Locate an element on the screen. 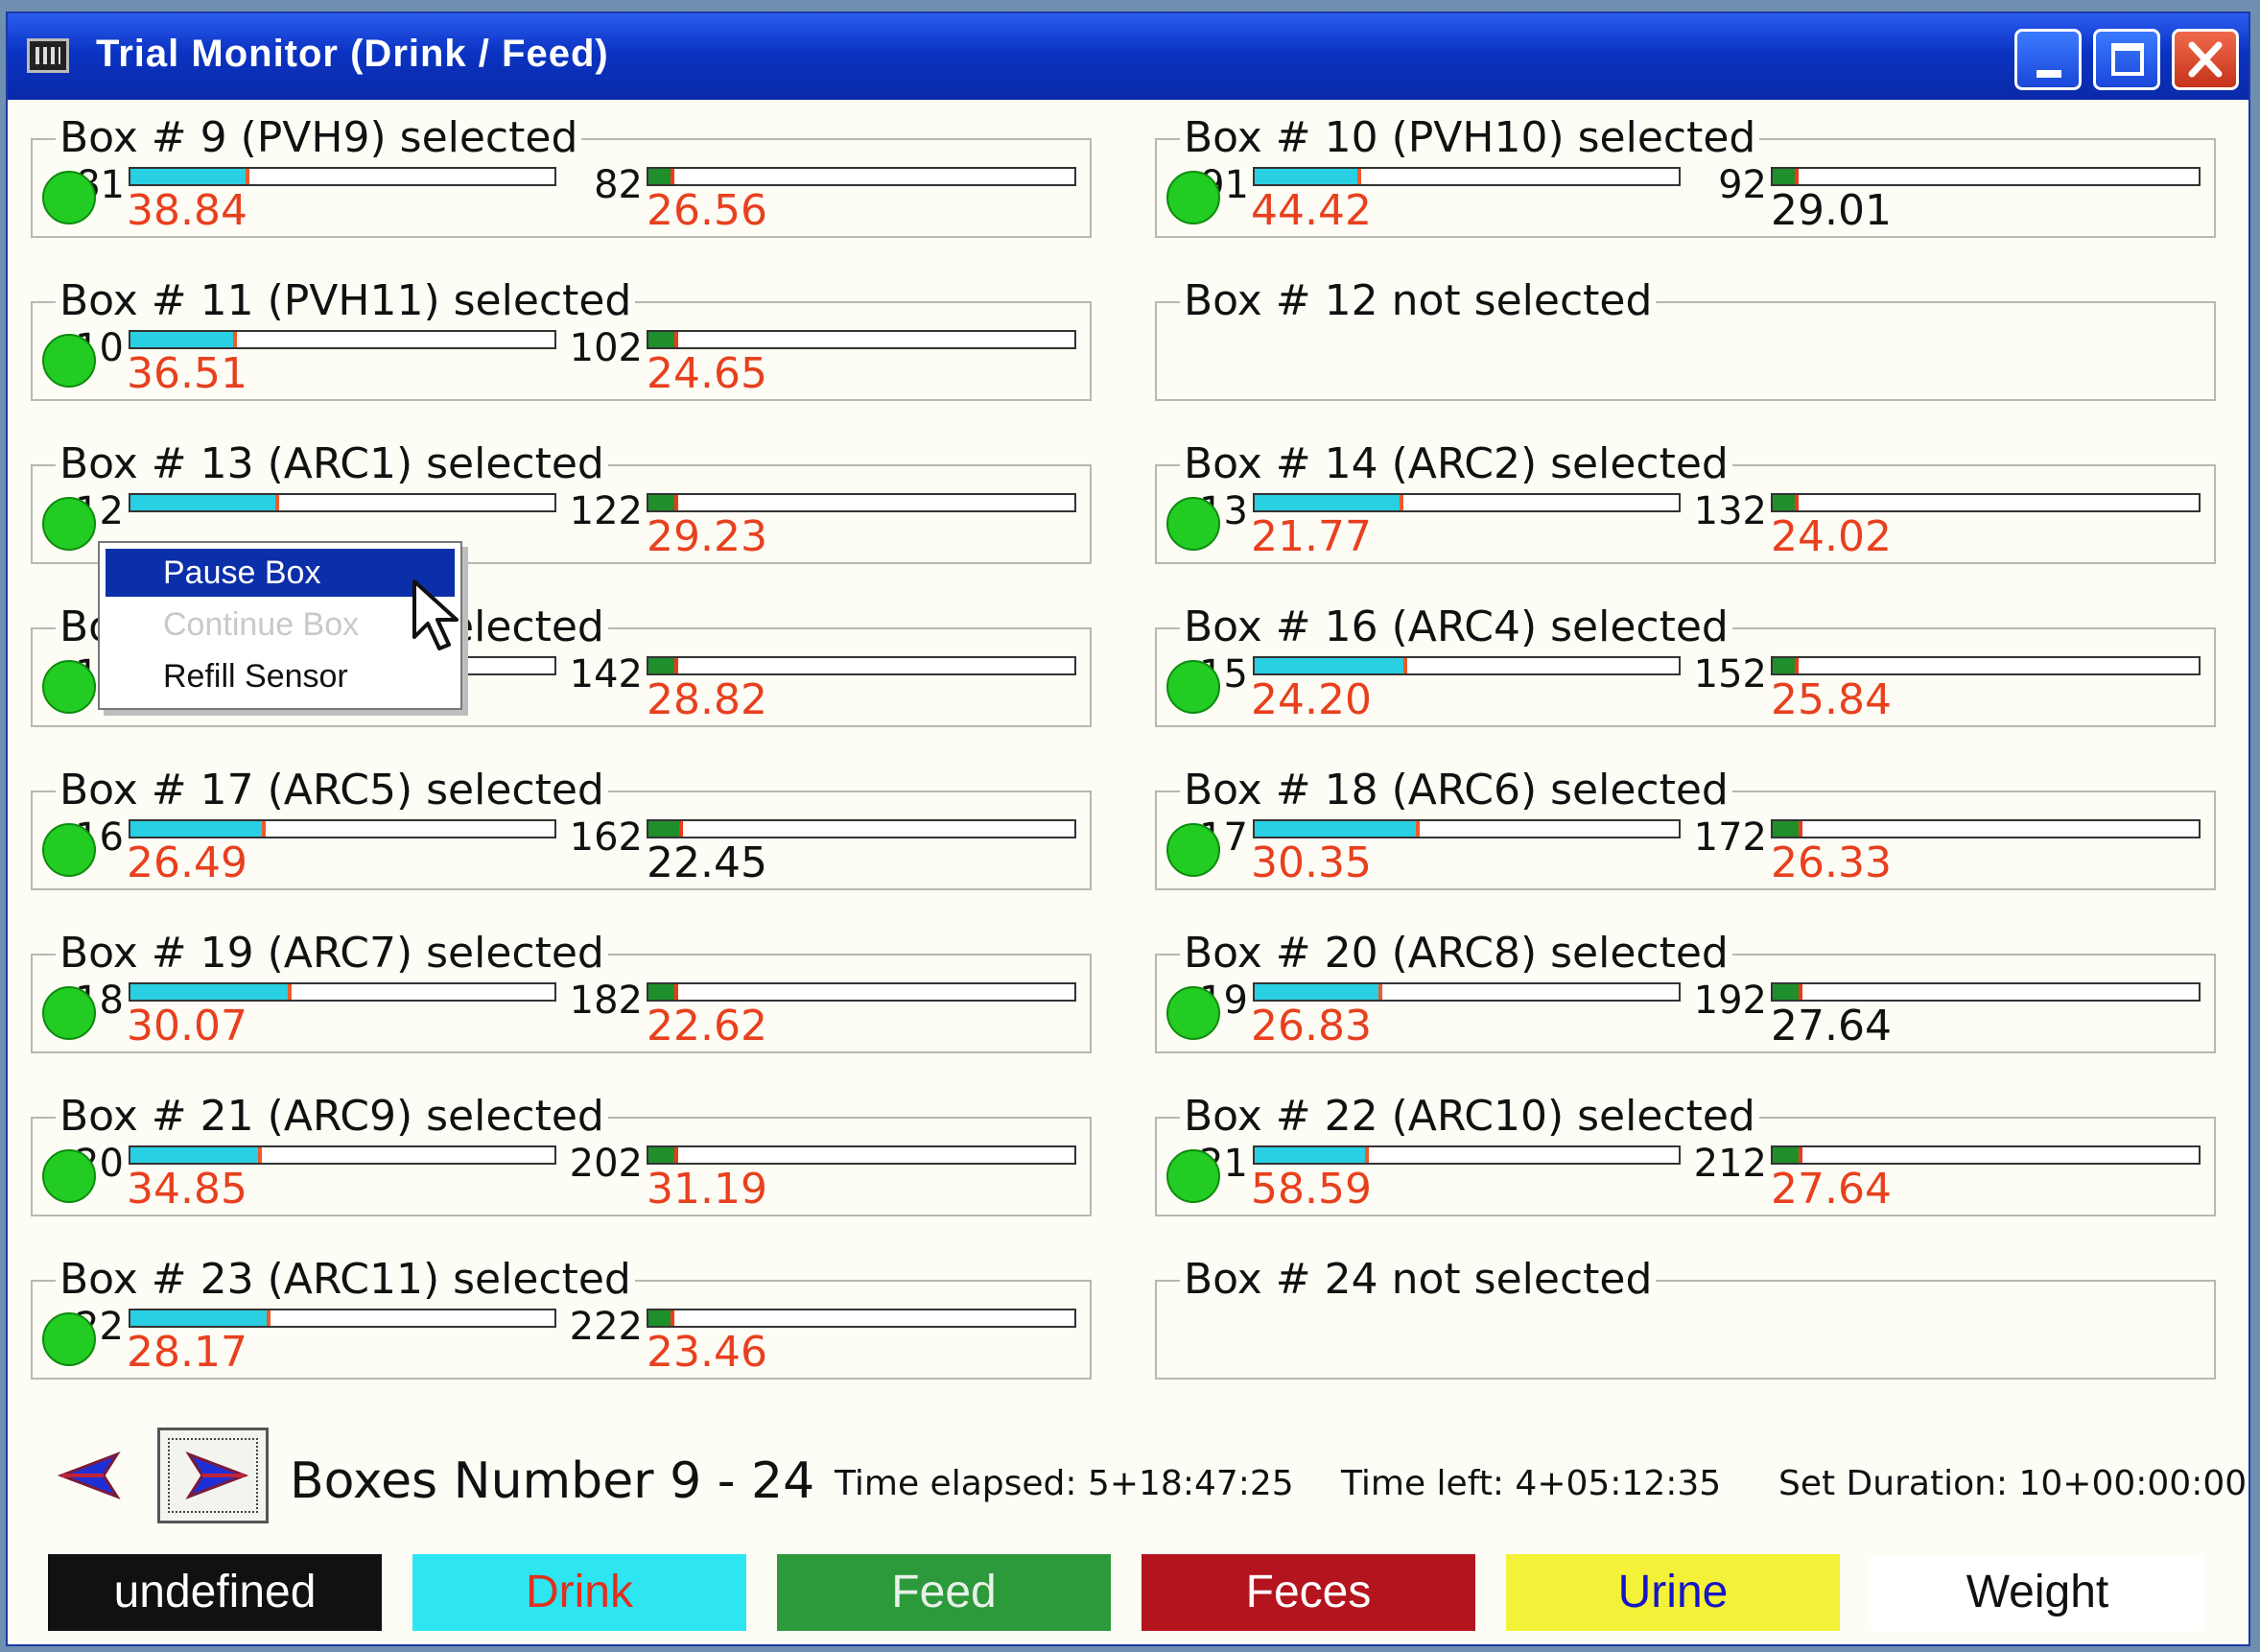  box-context-menu: Pause Box Continue Box Refill Sensor is located at coordinates (280, 625).